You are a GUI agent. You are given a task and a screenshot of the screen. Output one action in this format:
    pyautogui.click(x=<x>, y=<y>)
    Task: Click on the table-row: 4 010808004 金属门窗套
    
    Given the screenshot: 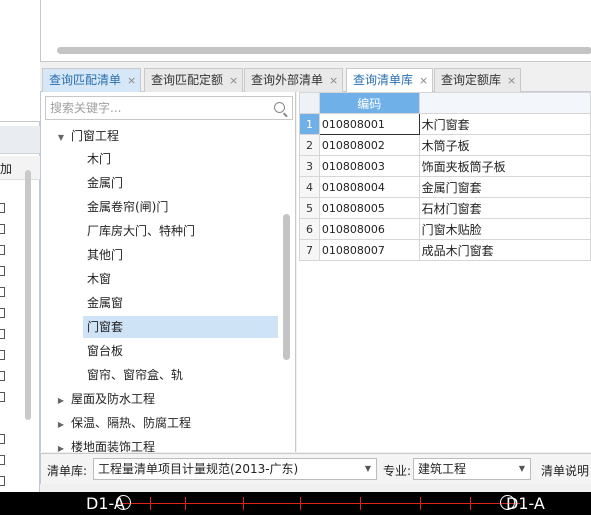 What is the action you would take?
    pyautogui.click(x=445, y=187)
    